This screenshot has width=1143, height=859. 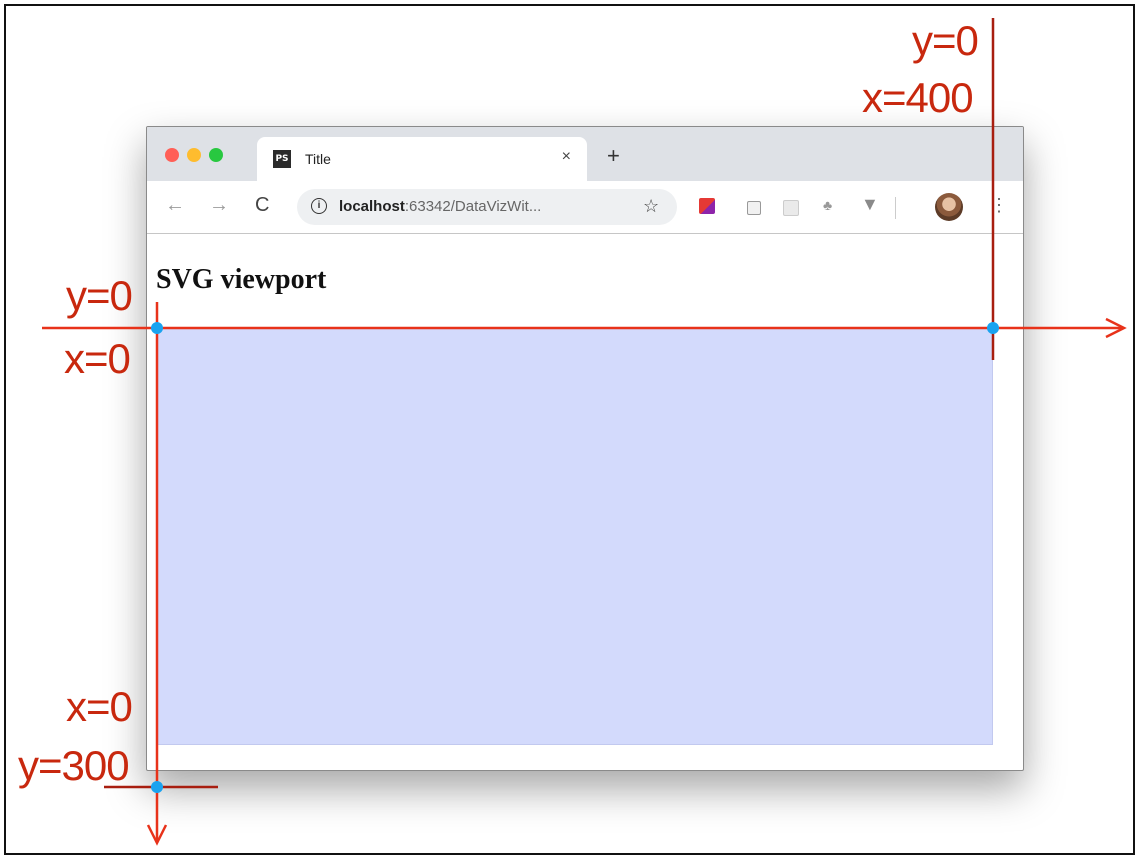 I want to click on label-top-right-x: x=400, so click(x=918, y=97).